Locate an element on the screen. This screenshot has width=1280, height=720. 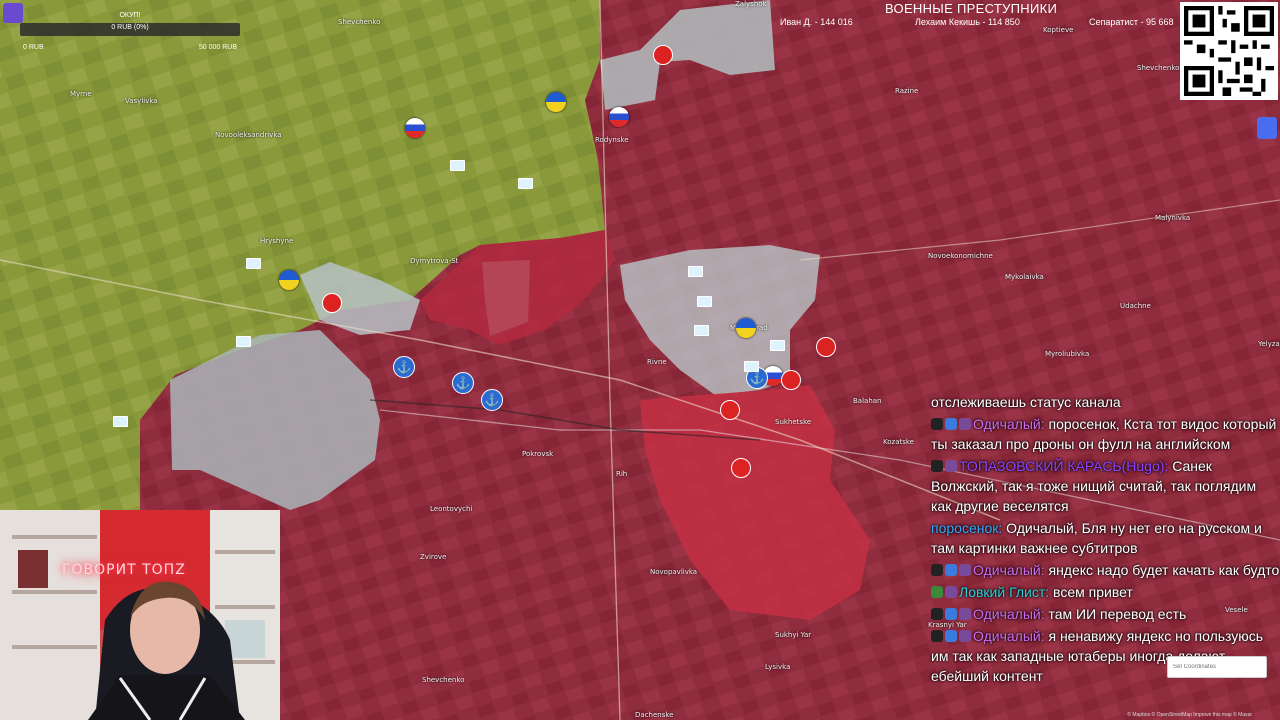
map-label: Novooleksandrivka is located at coordinates (248, 135).